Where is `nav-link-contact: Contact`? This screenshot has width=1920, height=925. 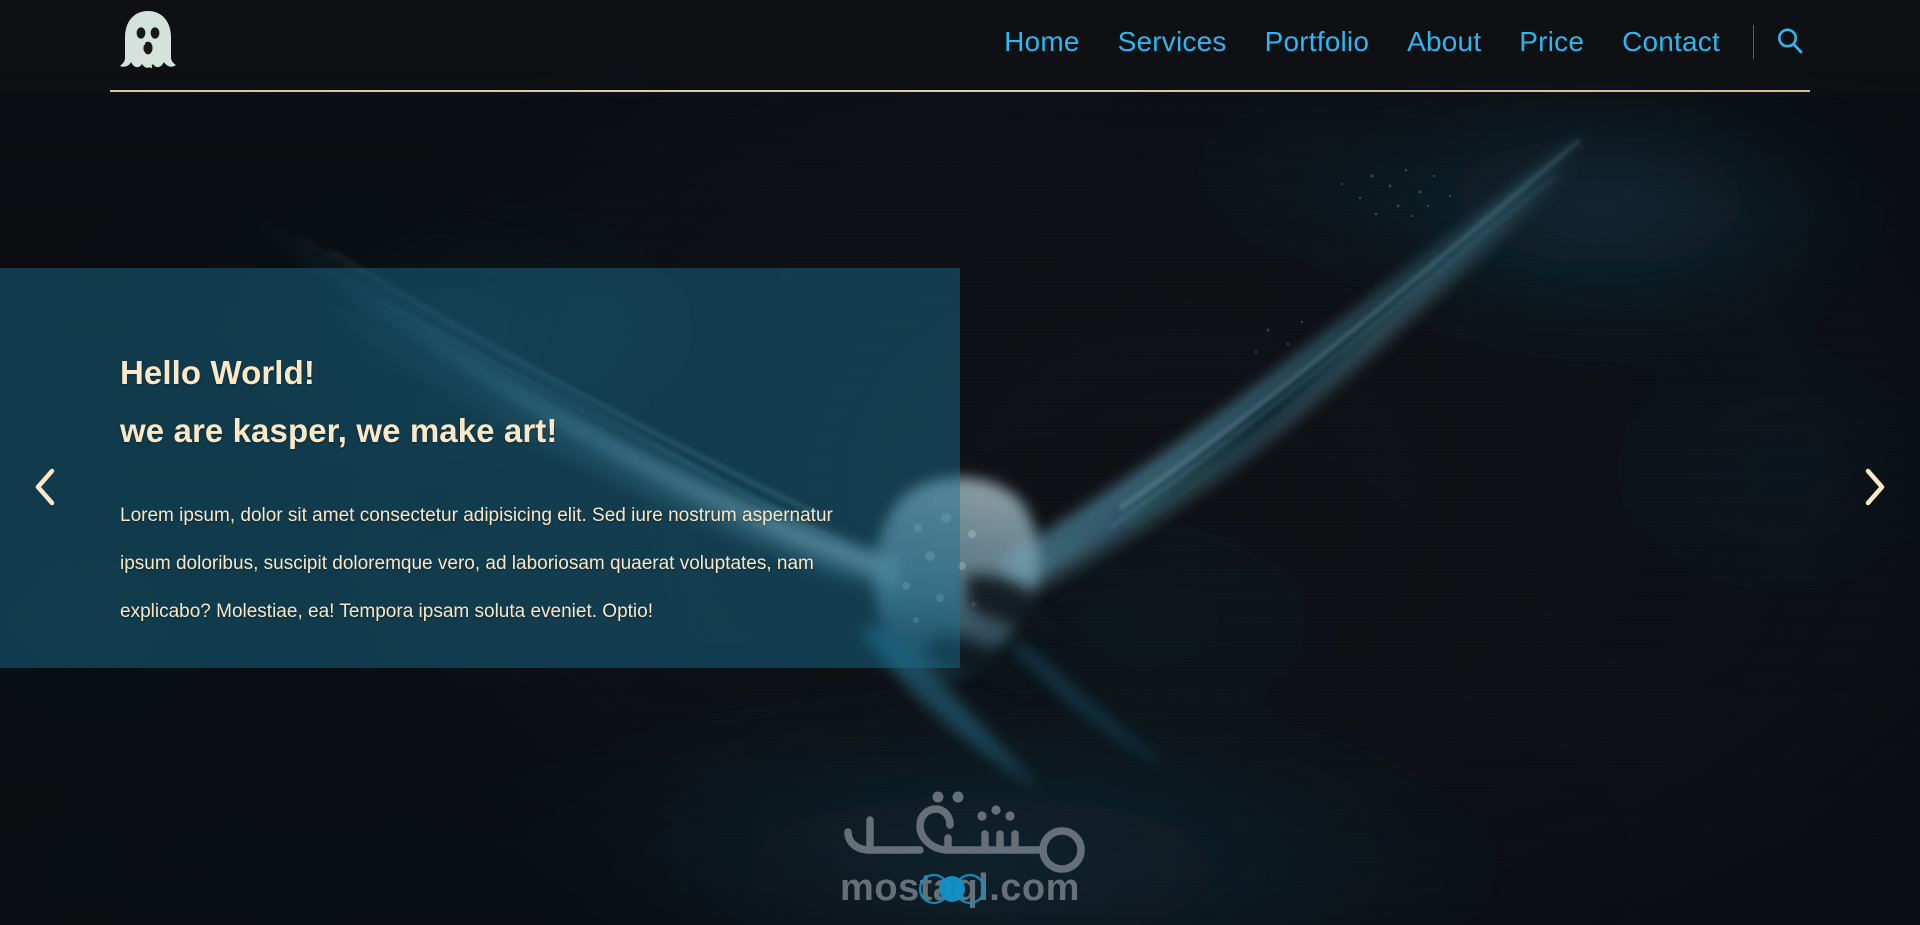 nav-link-contact: Contact is located at coordinates (1671, 42).